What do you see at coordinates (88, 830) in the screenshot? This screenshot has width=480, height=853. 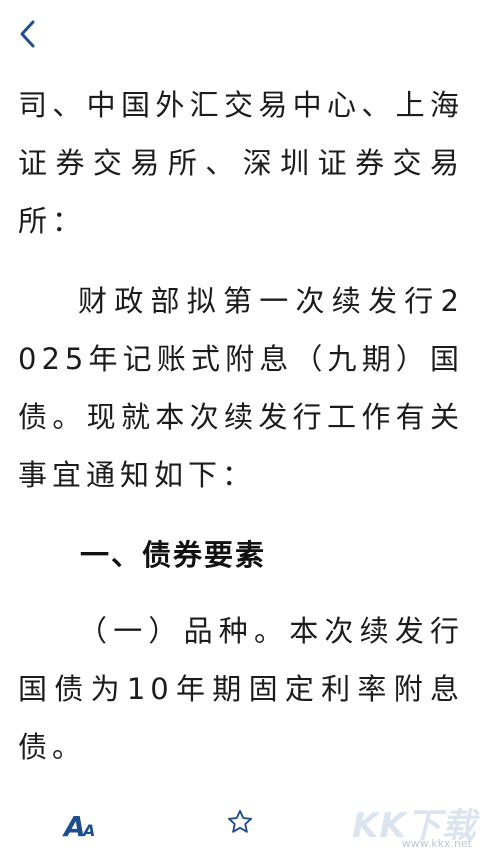 I see `font-size-label-small: A` at bounding box center [88, 830].